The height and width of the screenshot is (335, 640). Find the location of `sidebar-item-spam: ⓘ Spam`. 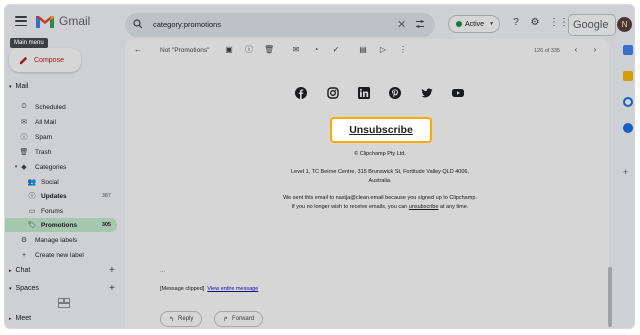

sidebar-item-spam: ⓘ Spam is located at coordinates (61, 137).